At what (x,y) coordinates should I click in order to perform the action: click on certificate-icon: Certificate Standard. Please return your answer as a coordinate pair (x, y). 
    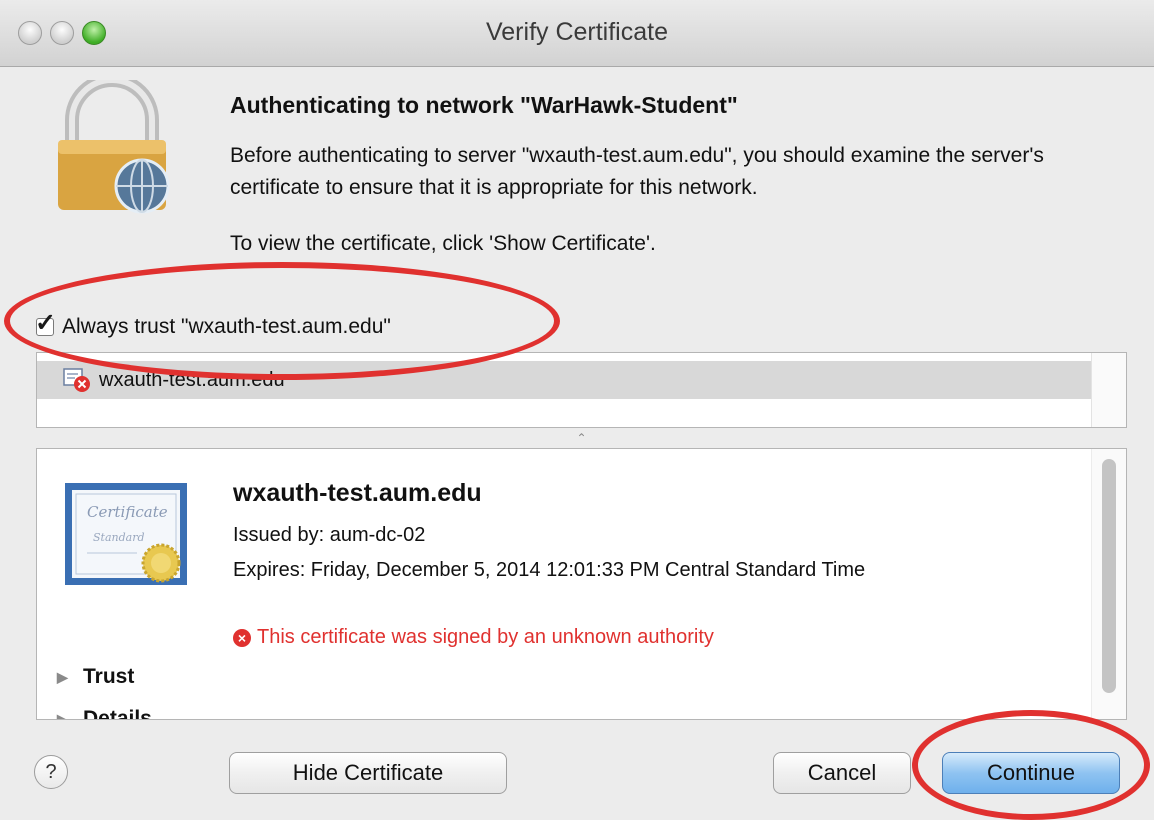
    Looking at the image, I should click on (126, 534).